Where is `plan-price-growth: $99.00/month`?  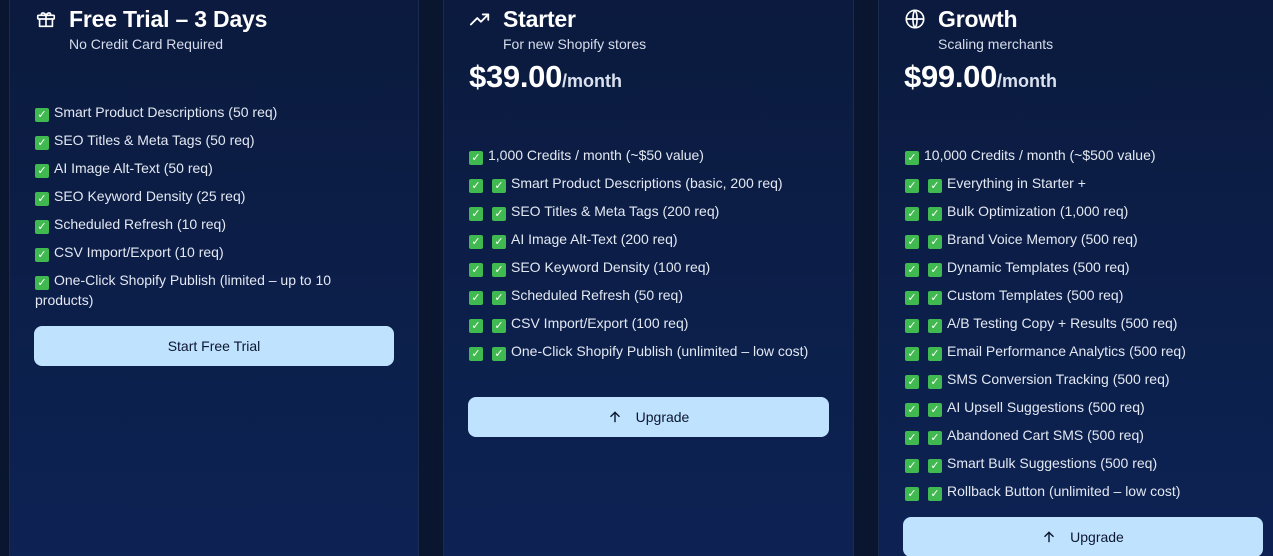
plan-price-growth: $99.00/month is located at coordinates (980, 77).